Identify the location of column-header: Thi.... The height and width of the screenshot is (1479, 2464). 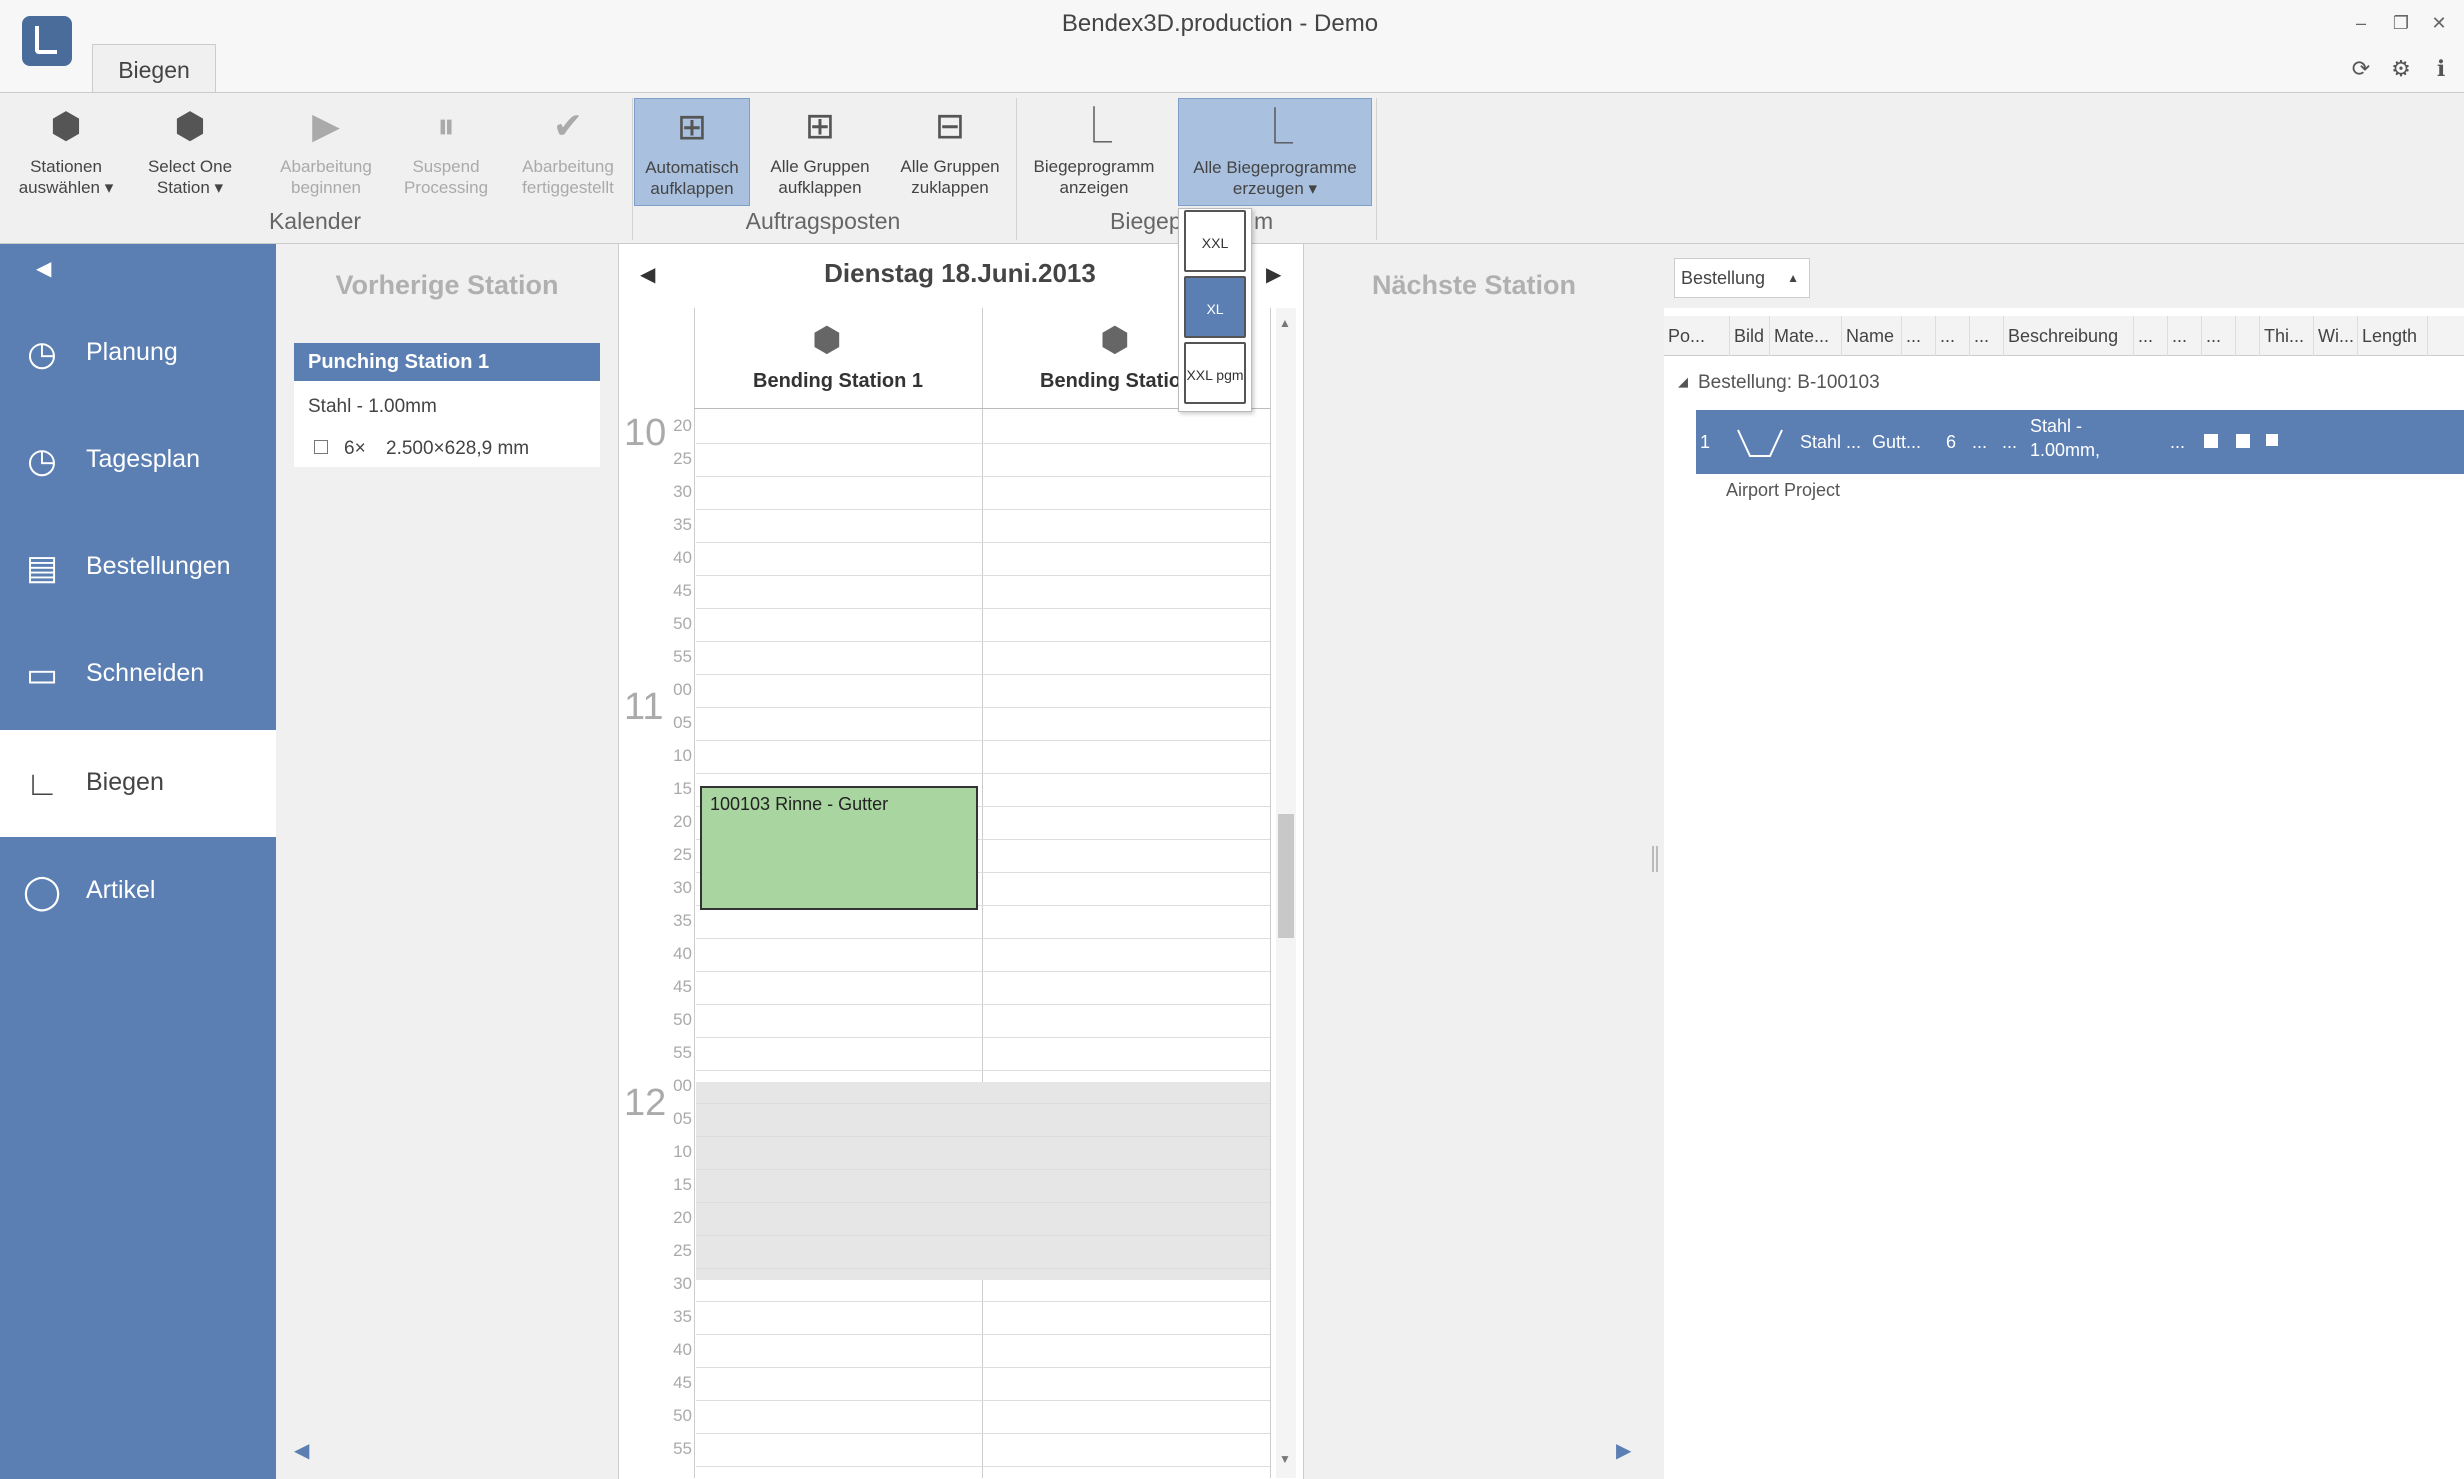
(2287, 336).